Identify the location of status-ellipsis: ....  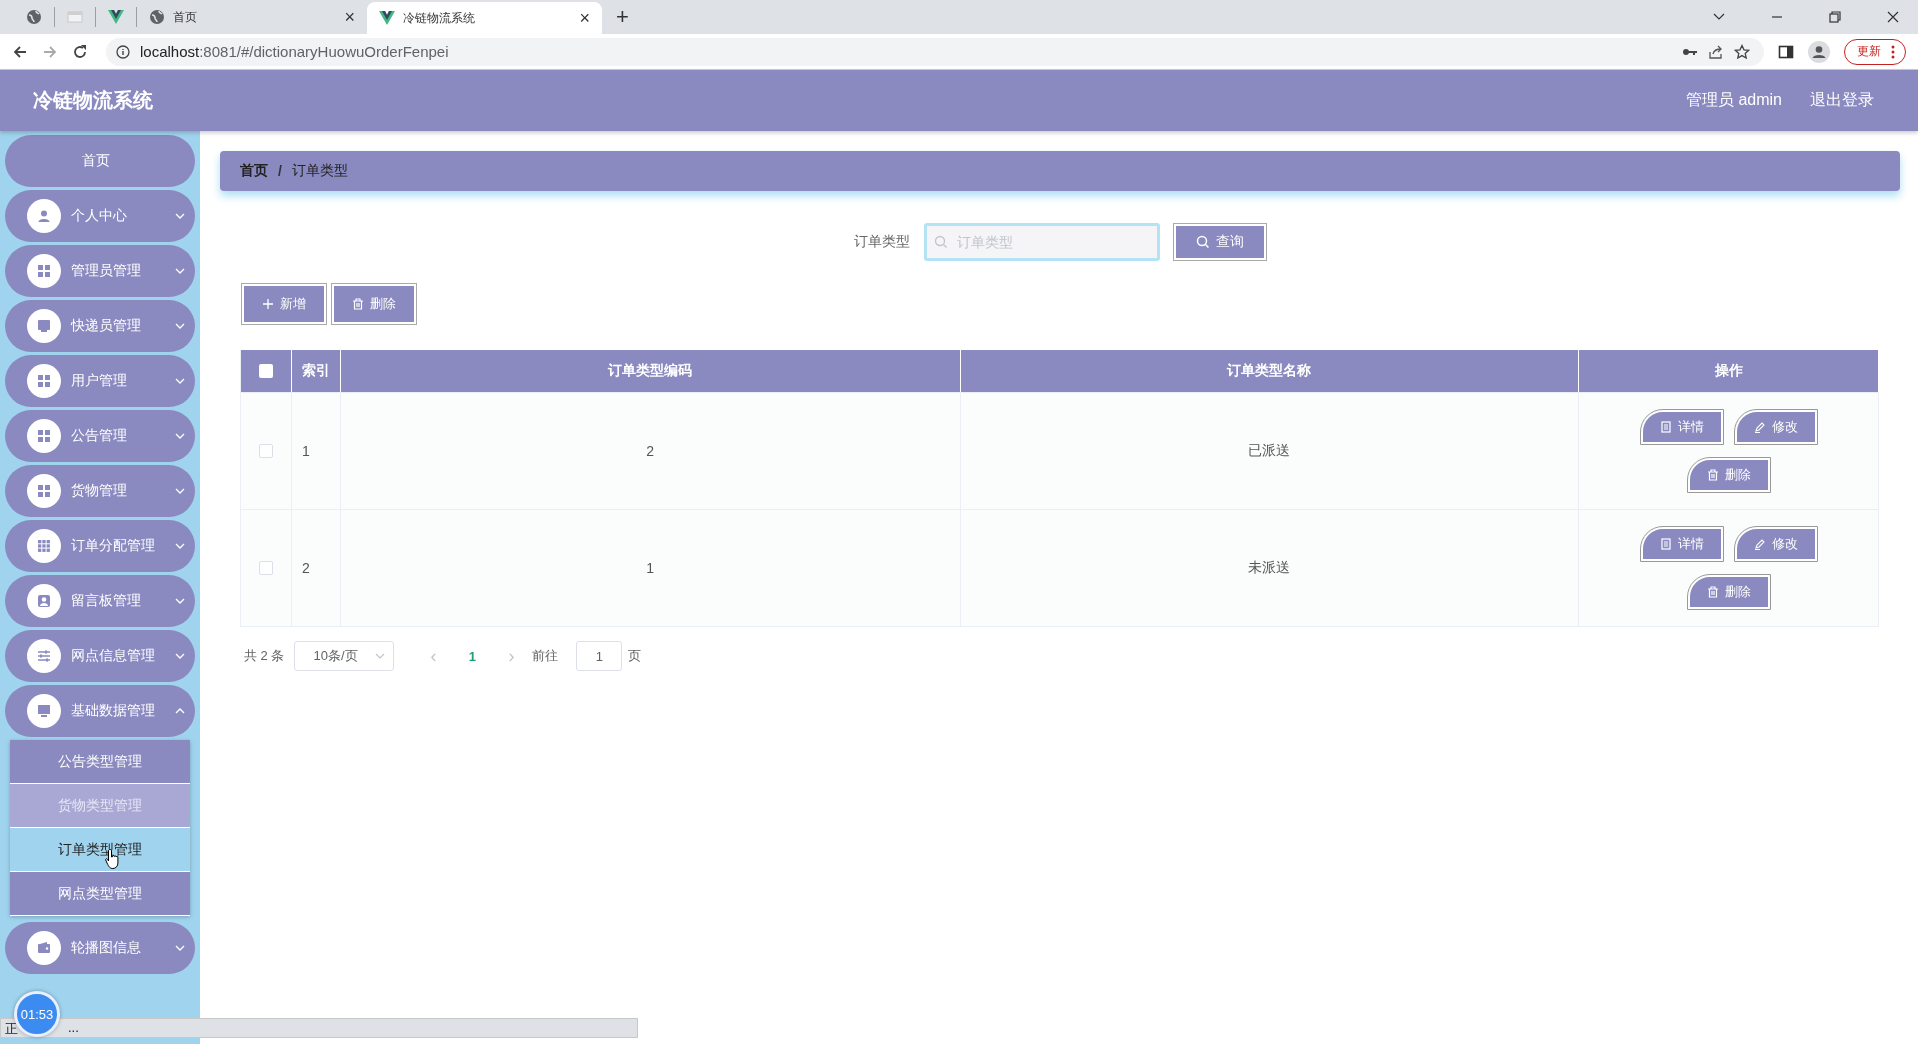
(73, 1028).